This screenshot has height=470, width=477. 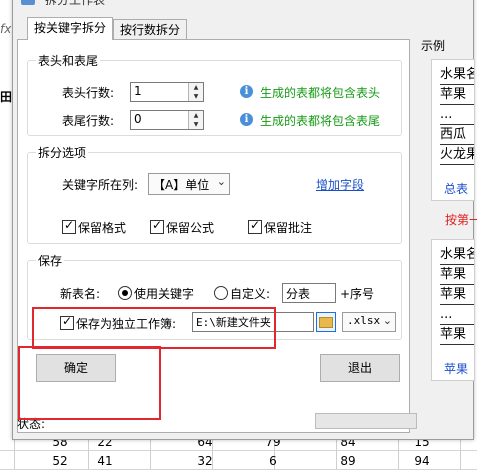 What do you see at coordinates (28, 2) in the screenshot?
I see `app-icon` at bounding box center [28, 2].